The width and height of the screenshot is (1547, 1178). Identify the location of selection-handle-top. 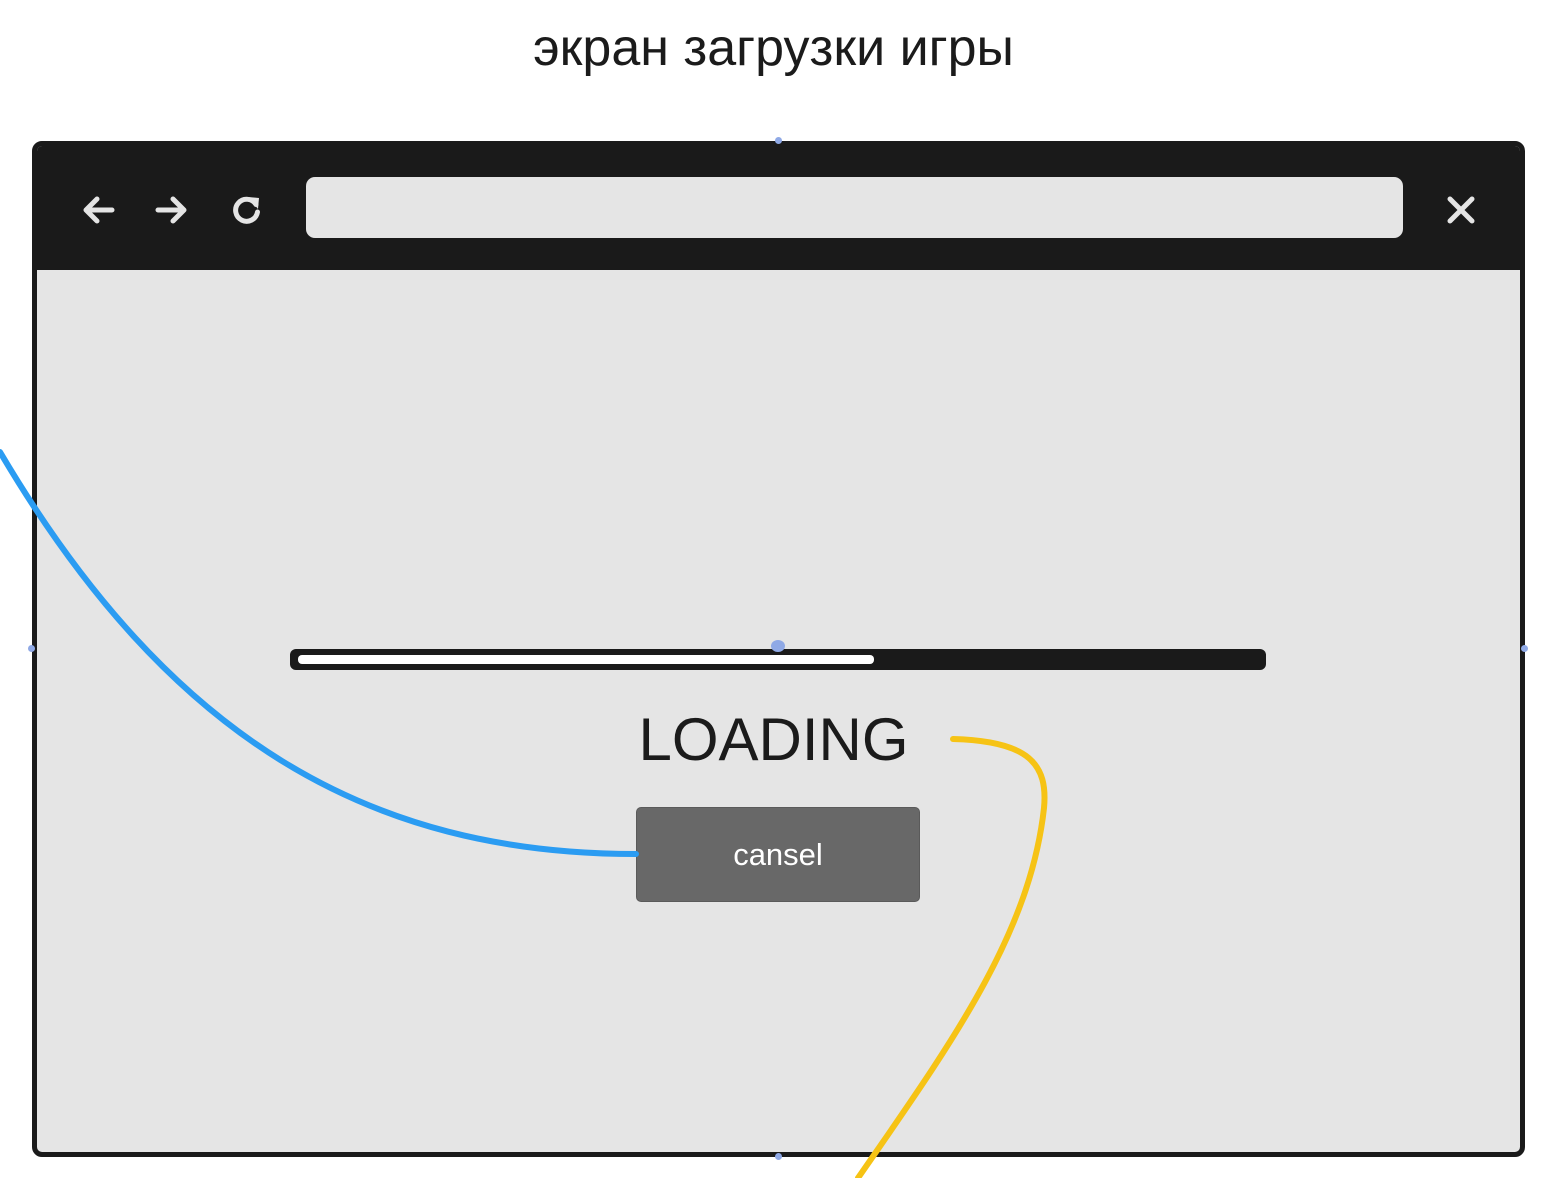
(778, 140).